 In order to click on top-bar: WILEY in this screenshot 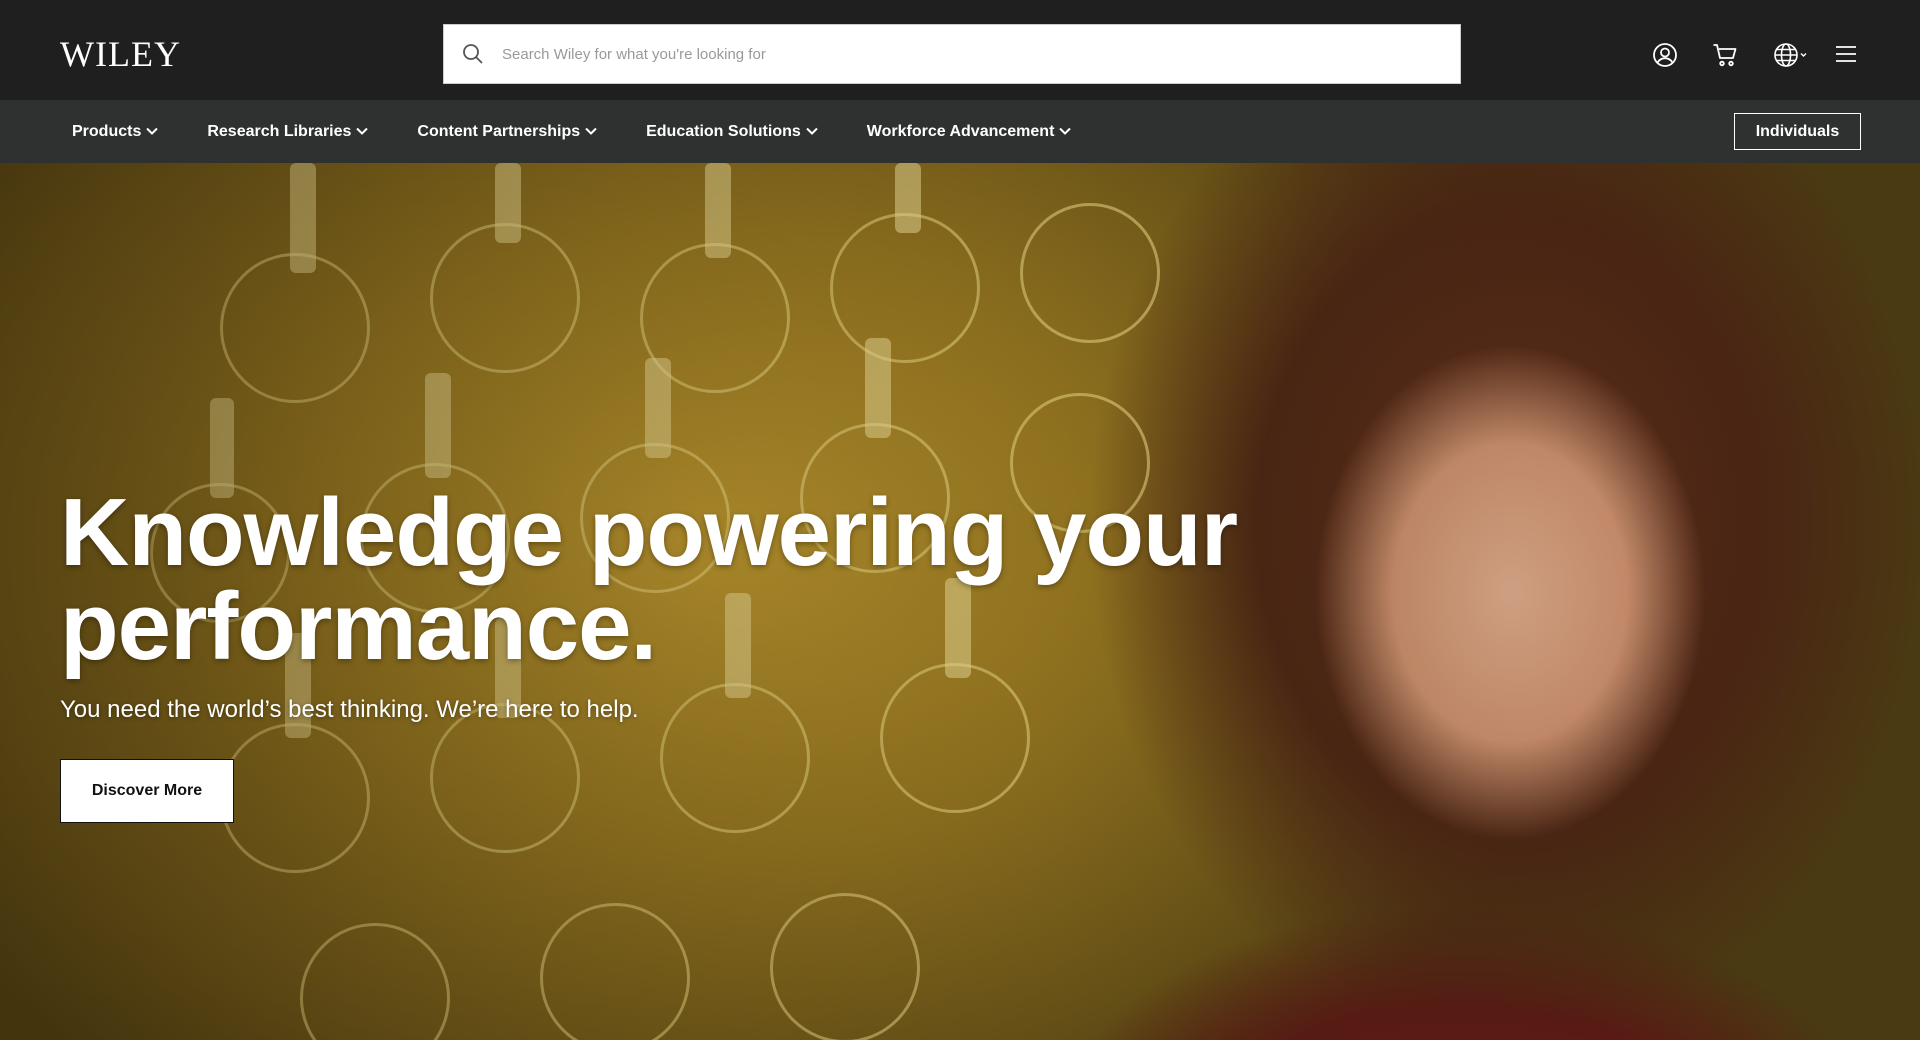, I will do `click(960, 50)`.